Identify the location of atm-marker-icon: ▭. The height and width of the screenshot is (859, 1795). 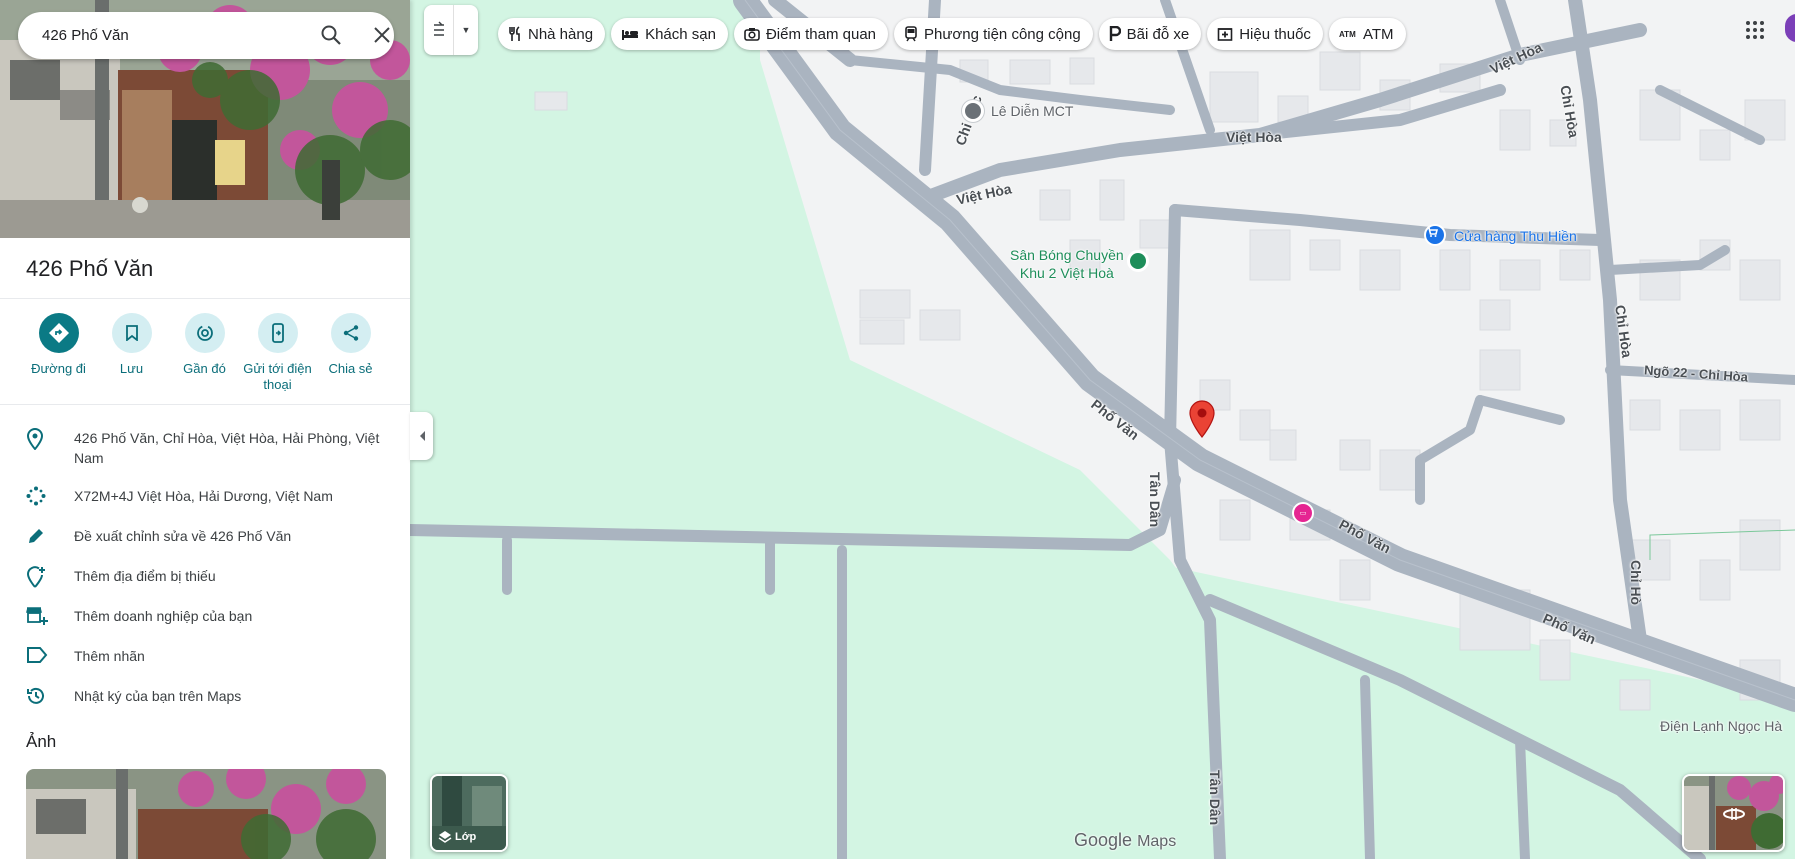
(1303, 513).